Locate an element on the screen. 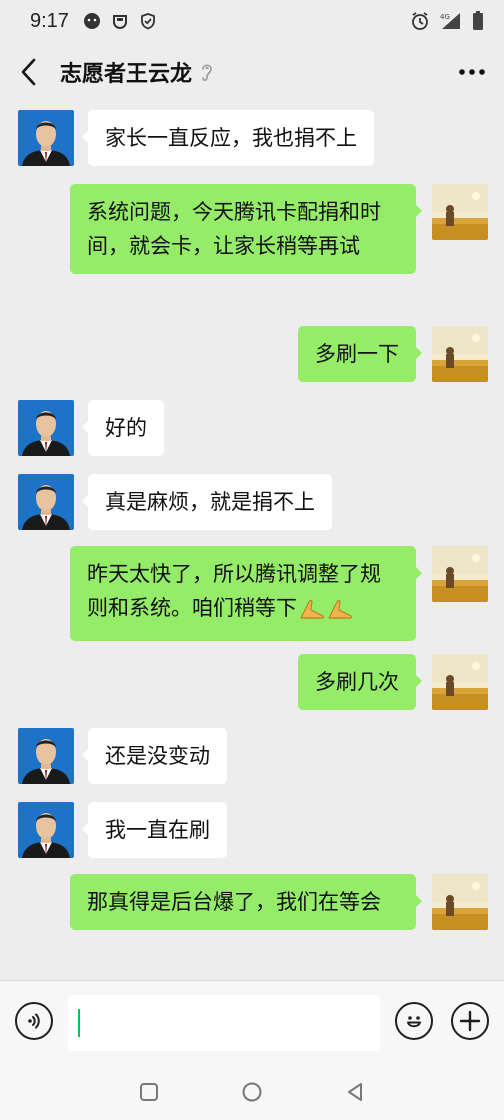 This screenshot has height=1120, width=504. emoji-button is located at coordinates (414, 1021).